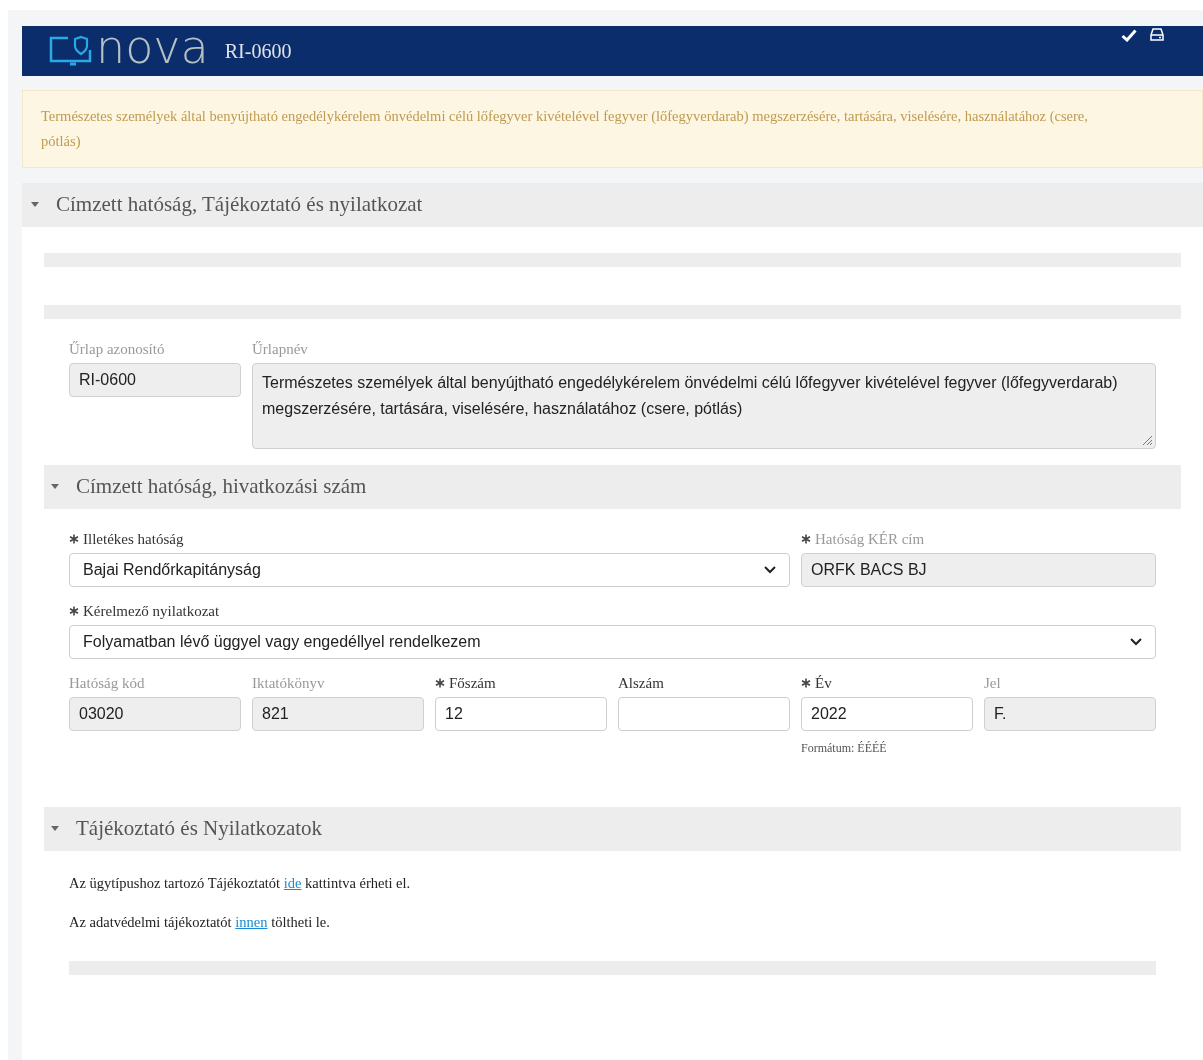 Image resolution: width=1203 pixels, height=1060 pixels. Describe the element at coordinates (151, 611) in the screenshot. I see `field-label: Kérelmező nyilatkozat` at that location.